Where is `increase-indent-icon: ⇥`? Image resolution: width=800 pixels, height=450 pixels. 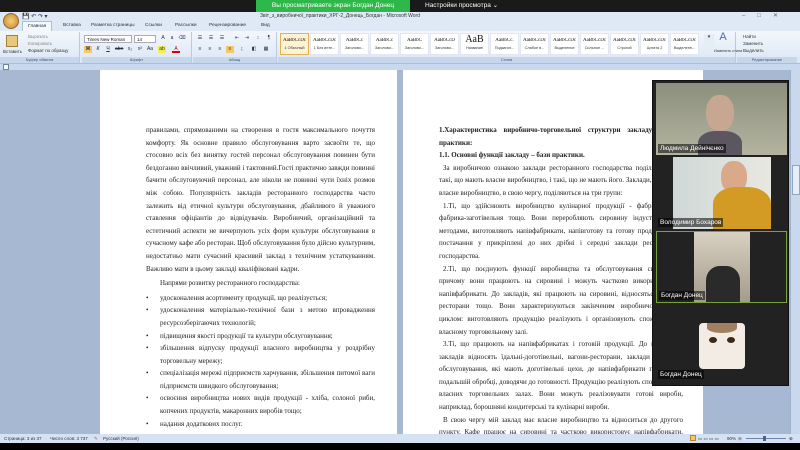 increase-indent-icon: ⇥ is located at coordinates (247, 38).